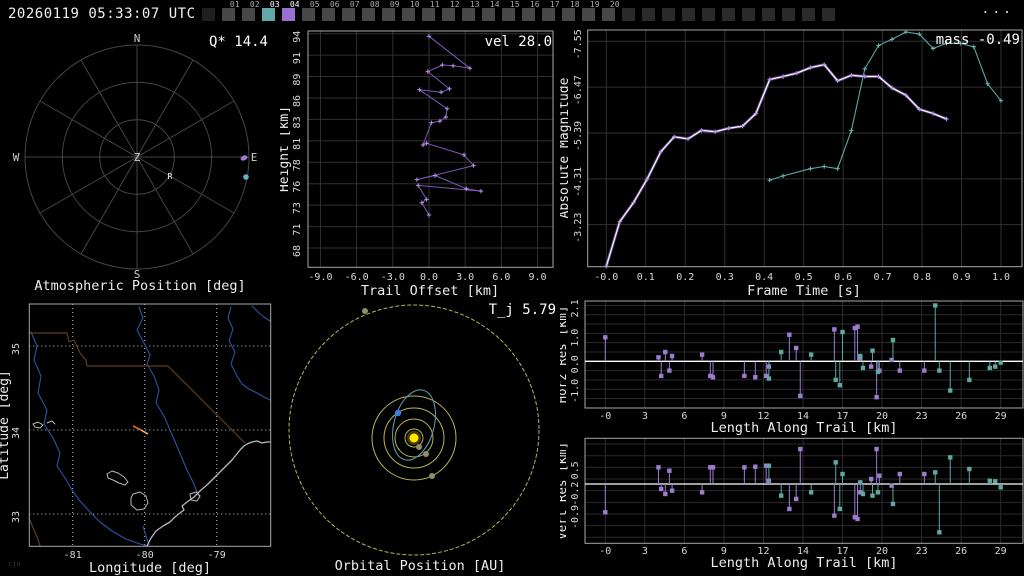 The width and height of the screenshot is (1024, 576). What do you see at coordinates (137, 38) in the screenshot?
I see `compass-north-label: N` at bounding box center [137, 38].